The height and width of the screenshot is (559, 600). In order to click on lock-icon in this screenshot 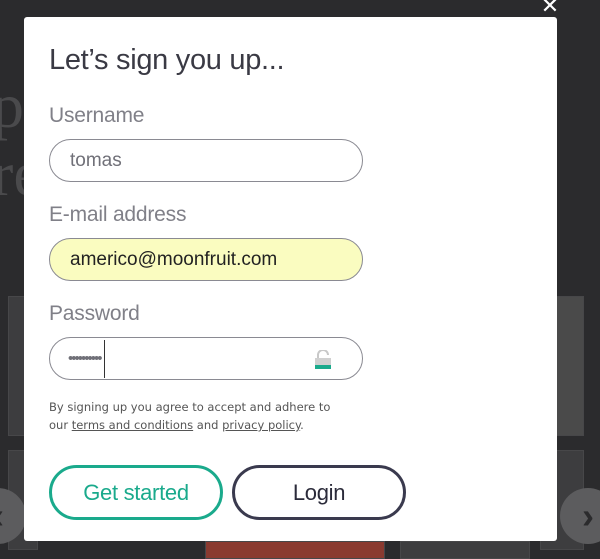, I will do `click(323, 360)`.